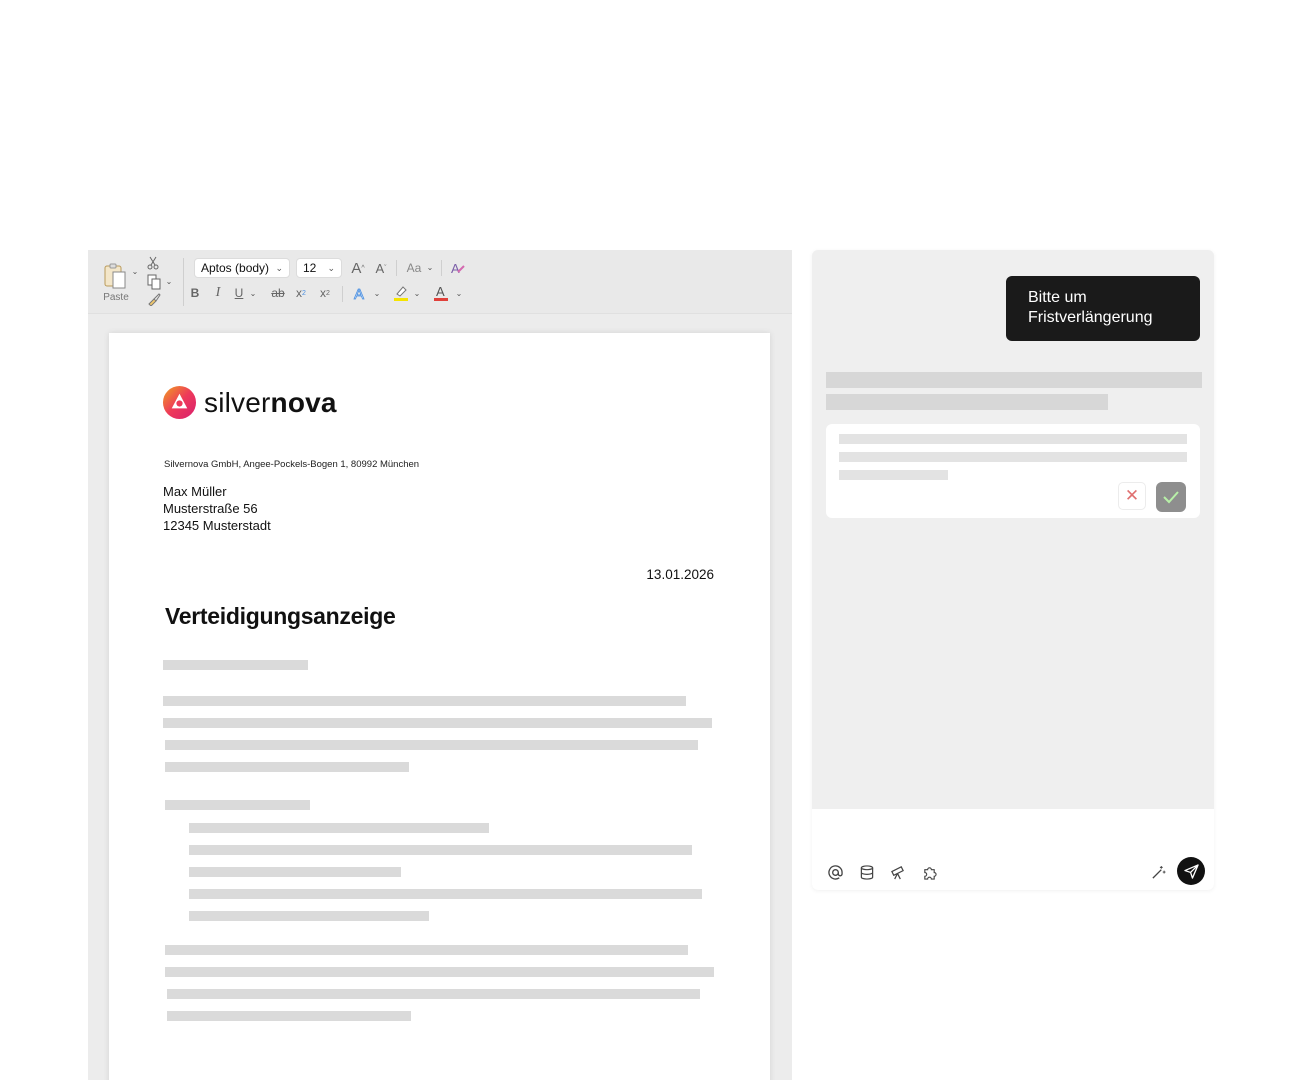  I want to click on highlighter-icon, so click(401, 293).